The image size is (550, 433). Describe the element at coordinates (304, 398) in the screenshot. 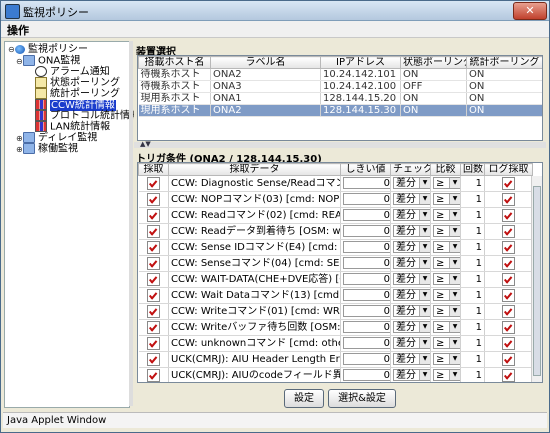

I see `set-button: 設定` at that location.